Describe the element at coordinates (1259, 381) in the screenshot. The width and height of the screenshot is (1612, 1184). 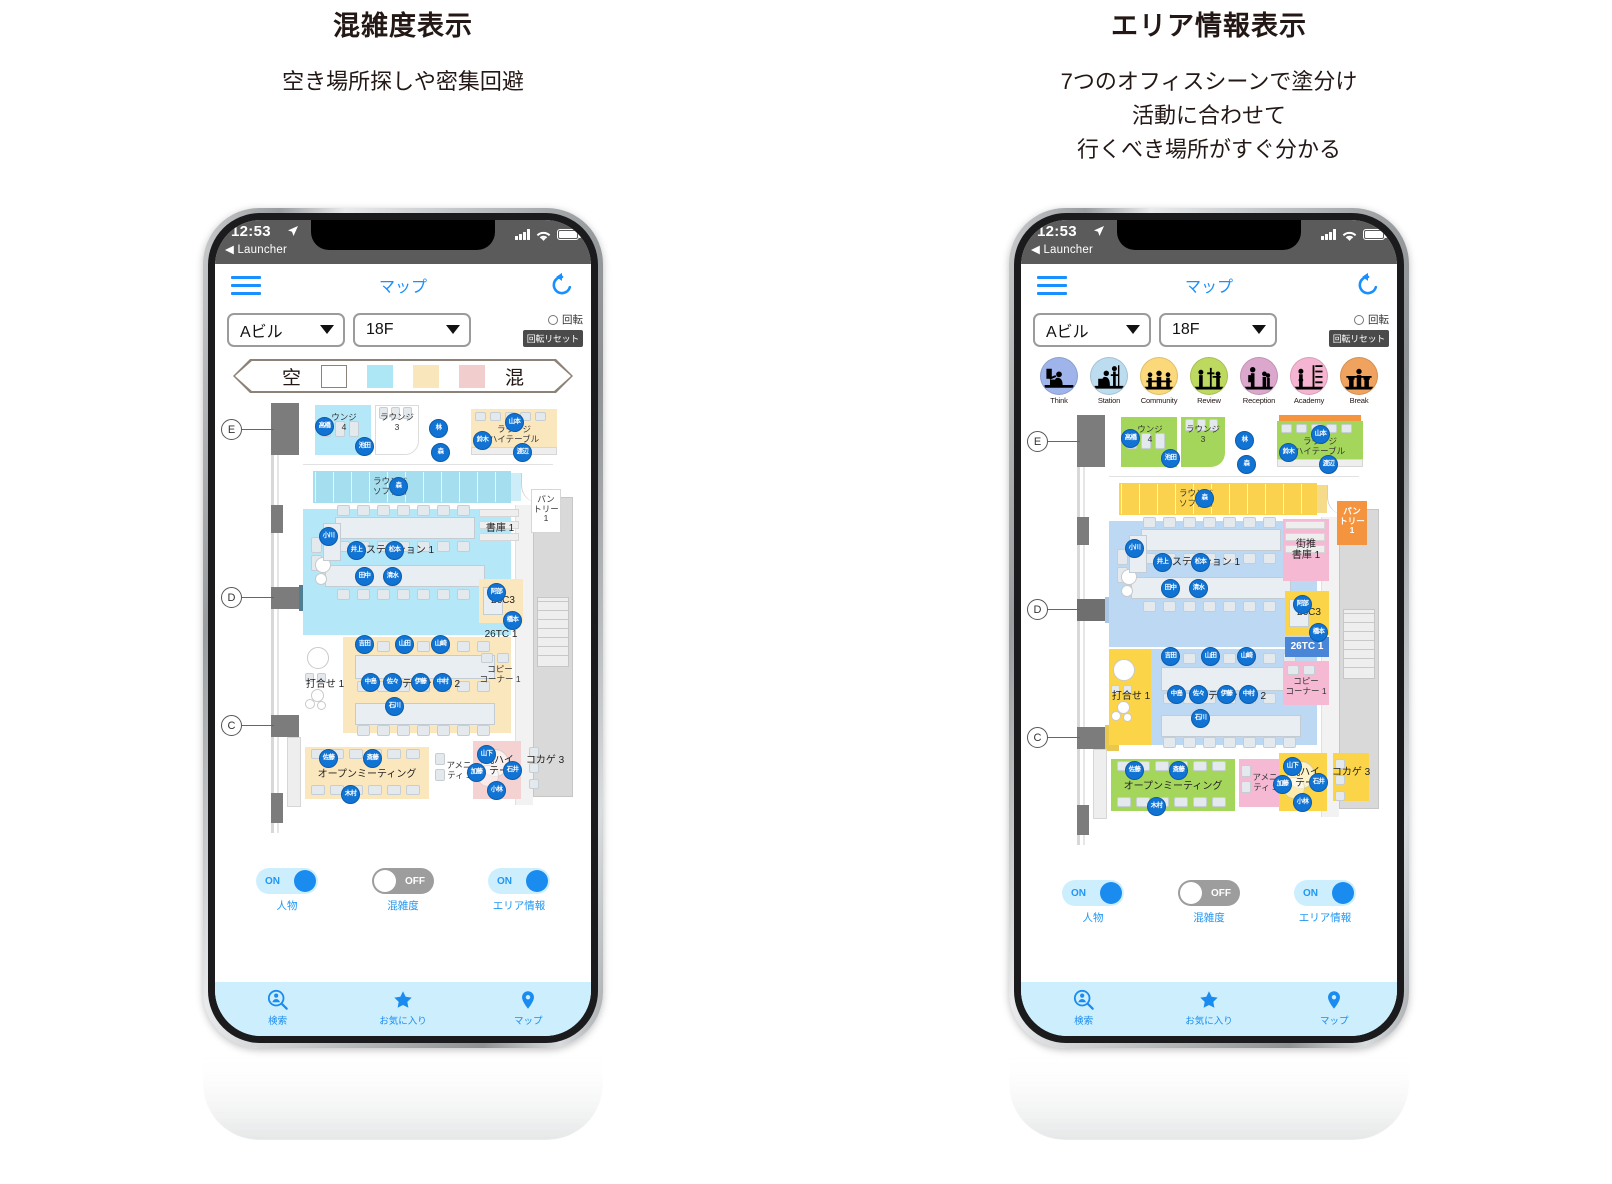
I see `scene-item-reception: Reception` at that location.